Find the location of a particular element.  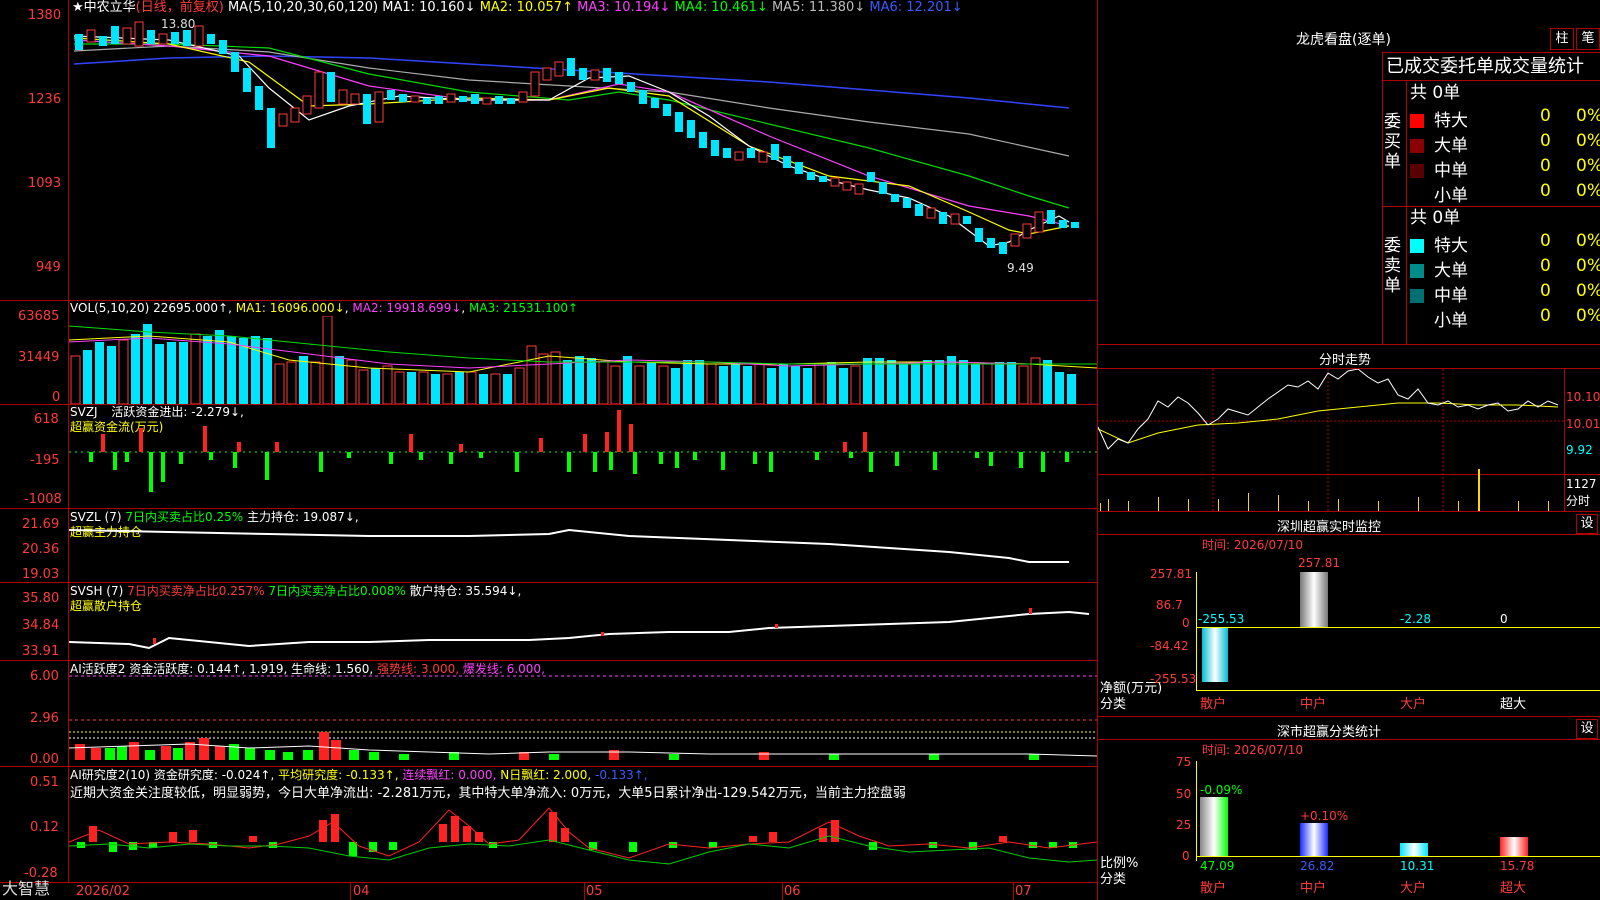

sz-monitor-settings-button: 设 is located at coordinates (1587, 524).